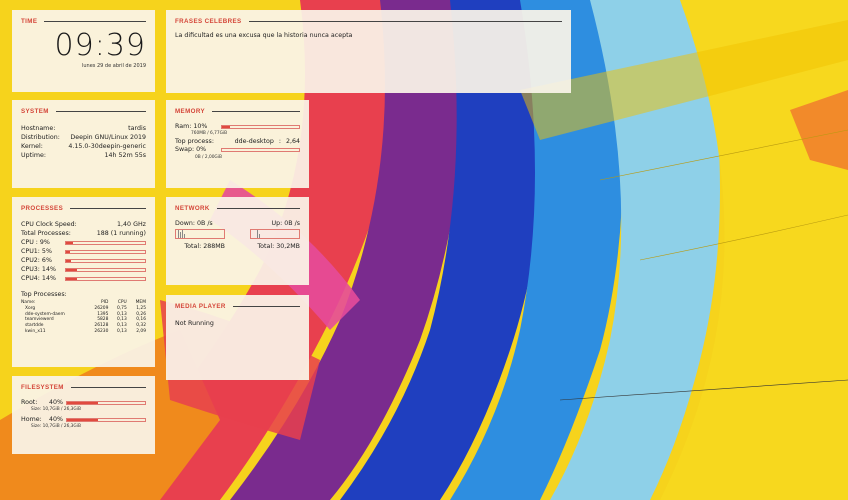 This screenshot has width=848, height=500. What do you see at coordinates (237, 337) in the screenshot?
I see `media-player-panel: MEDIA PLAYER Not Running` at bounding box center [237, 337].